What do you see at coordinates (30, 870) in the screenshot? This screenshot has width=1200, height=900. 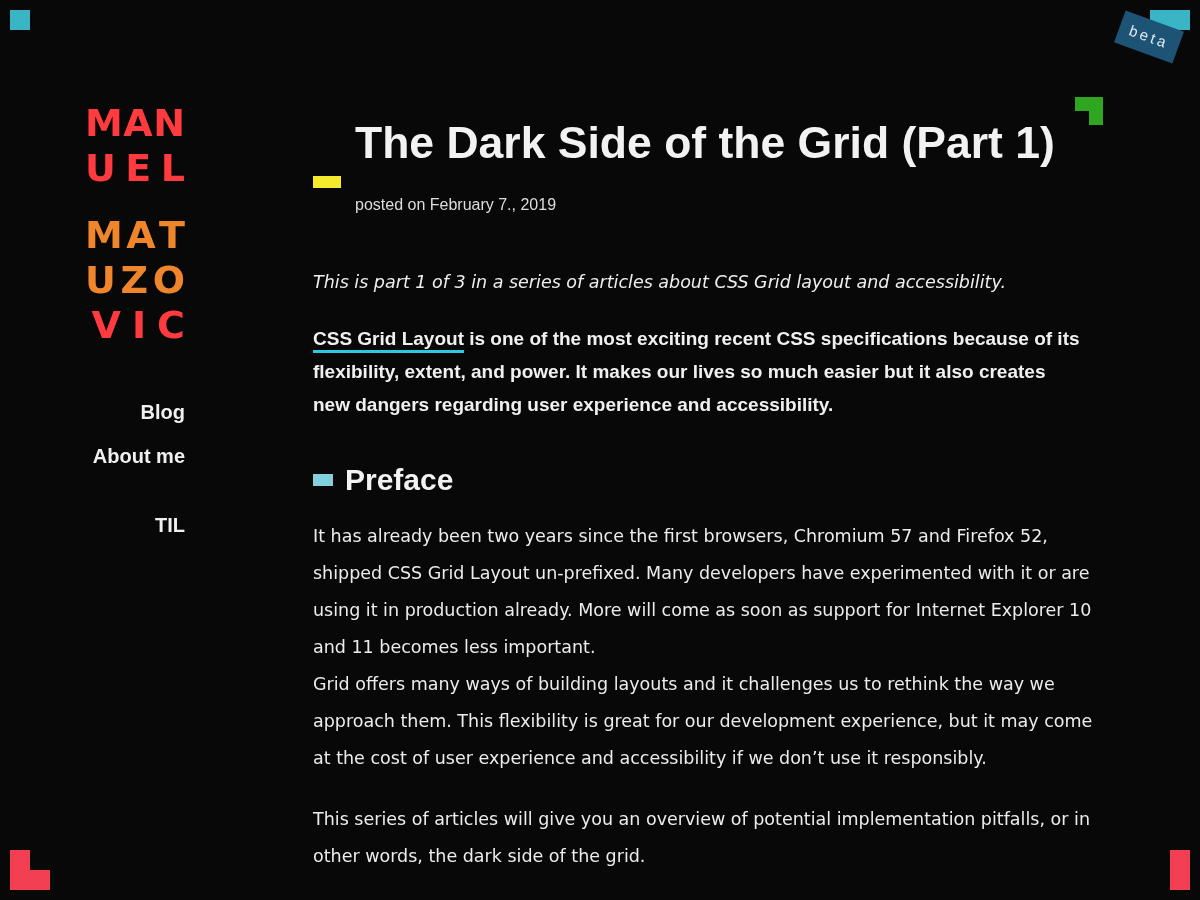 I see `l-shape-icon` at bounding box center [30, 870].